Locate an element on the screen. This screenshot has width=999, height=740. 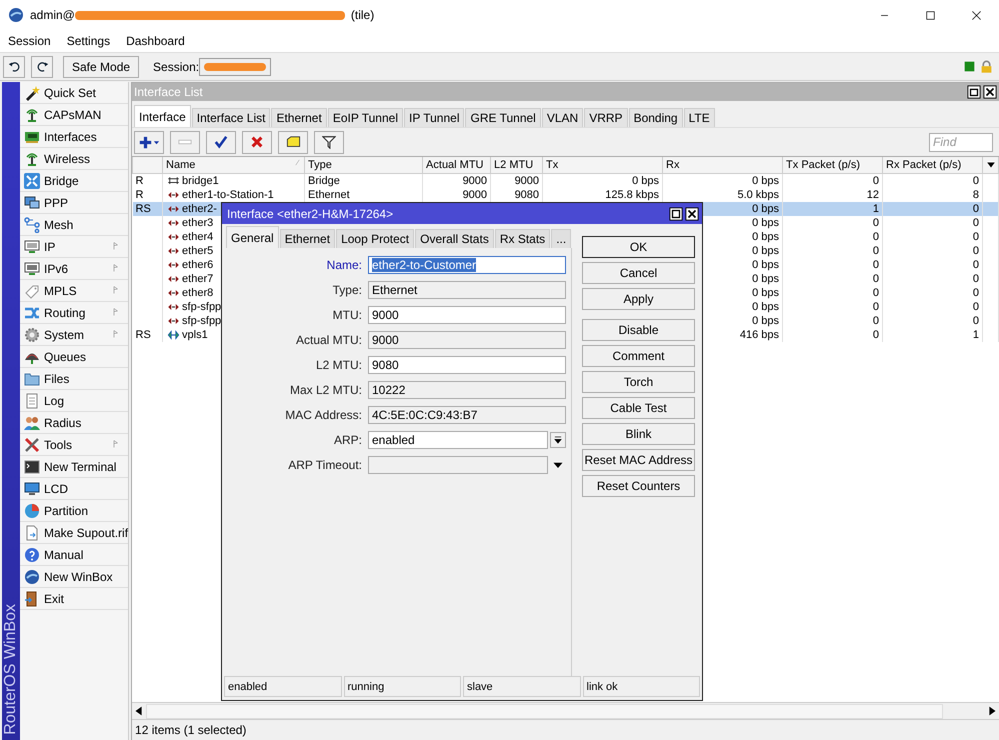
tab: VRRP is located at coordinates (606, 117).